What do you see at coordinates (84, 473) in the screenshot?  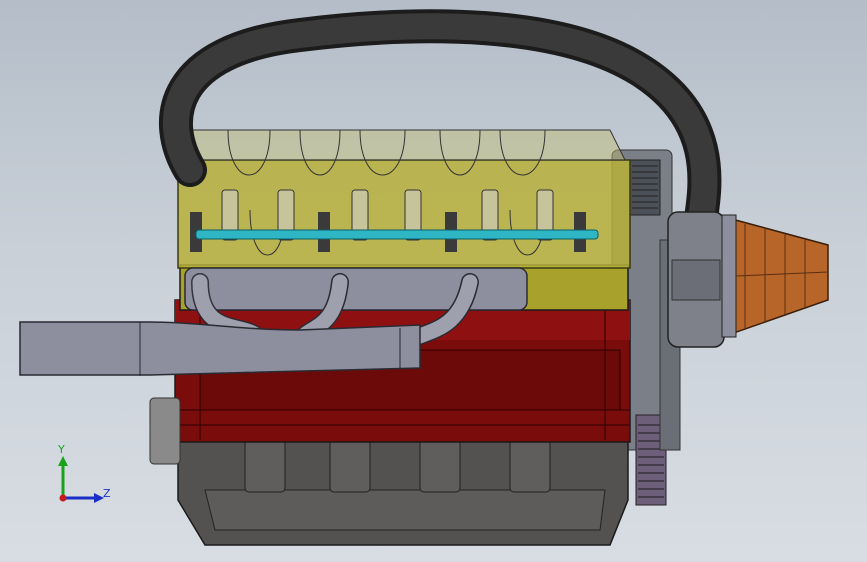 I see `coordinate-triad: Y Z` at bounding box center [84, 473].